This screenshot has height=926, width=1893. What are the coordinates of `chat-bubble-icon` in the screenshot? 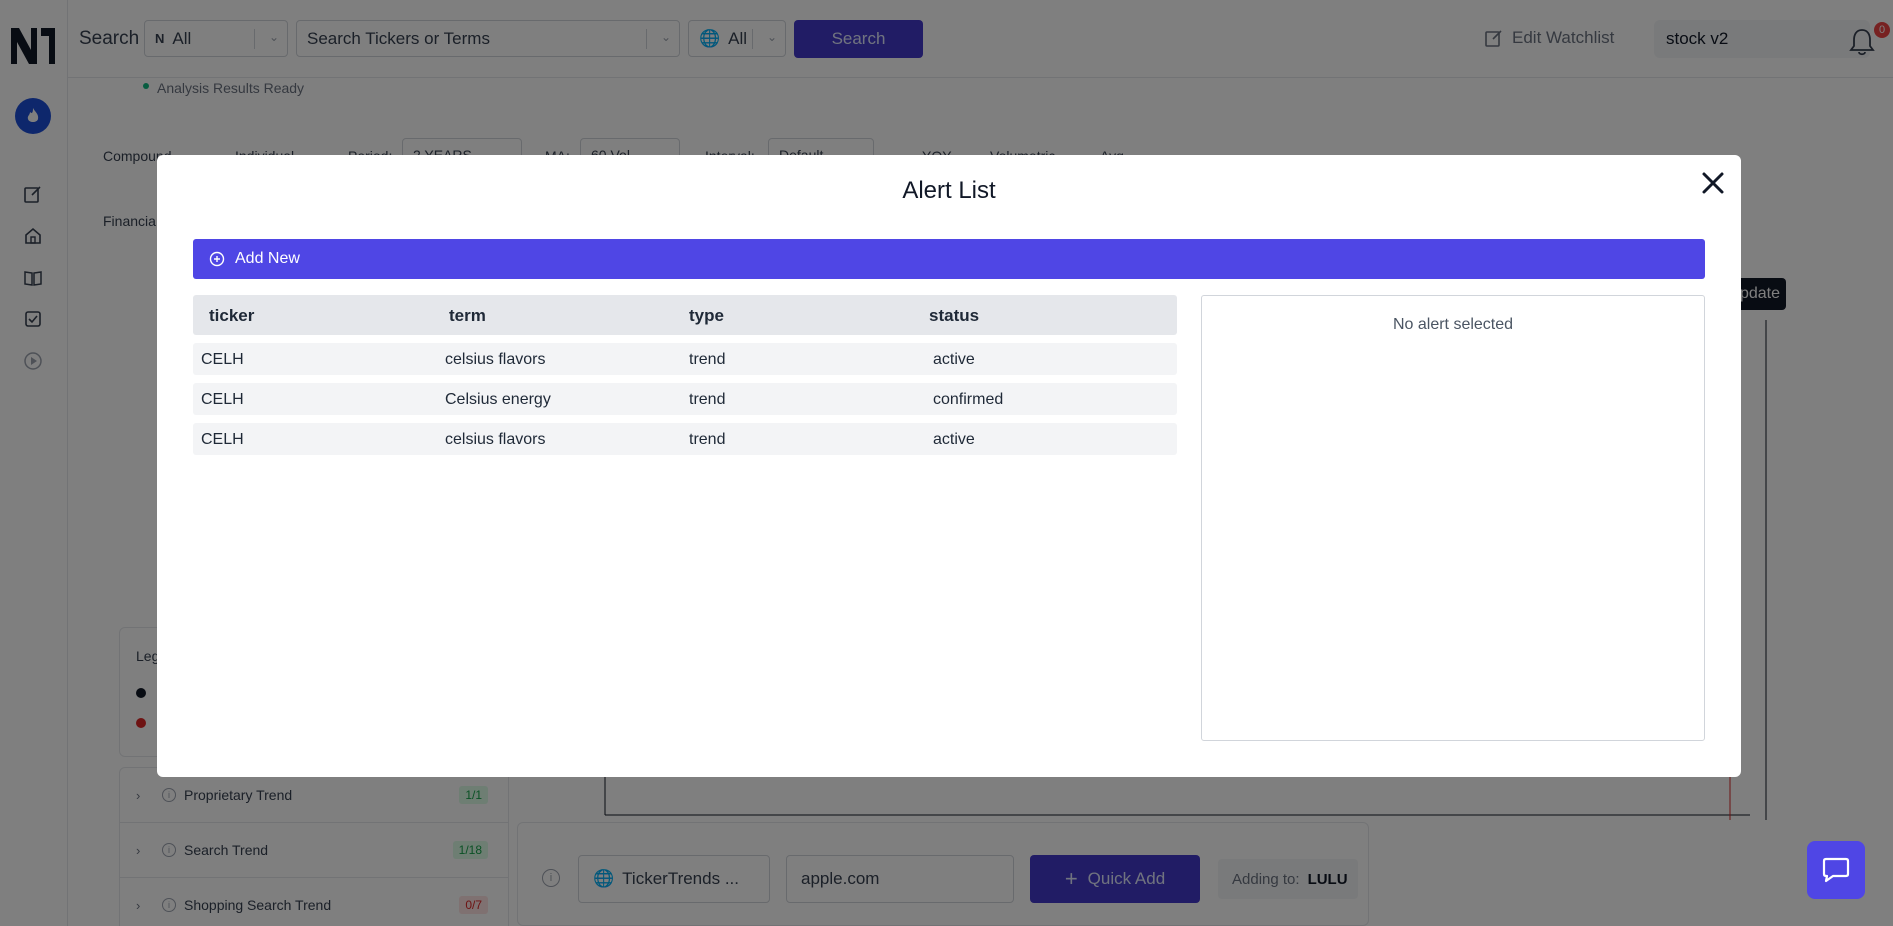 It's located at (1836, 870).